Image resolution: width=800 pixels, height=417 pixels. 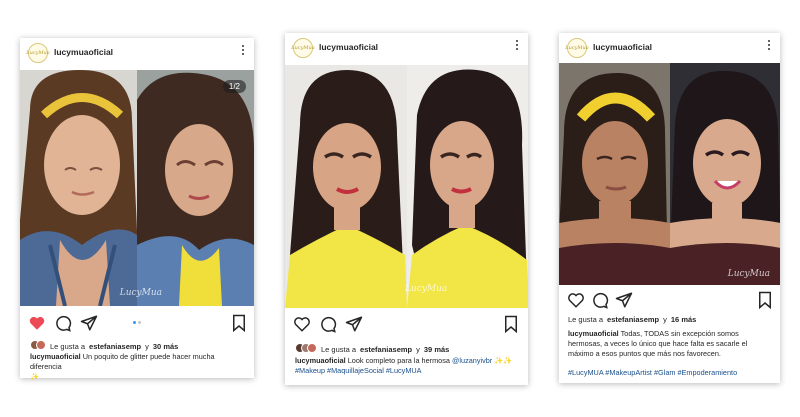 What do you see at coordinates (472, 360) in the screenshot?
I see `caption-mention: @luzanyivbr` at bounding box center [472, 360].